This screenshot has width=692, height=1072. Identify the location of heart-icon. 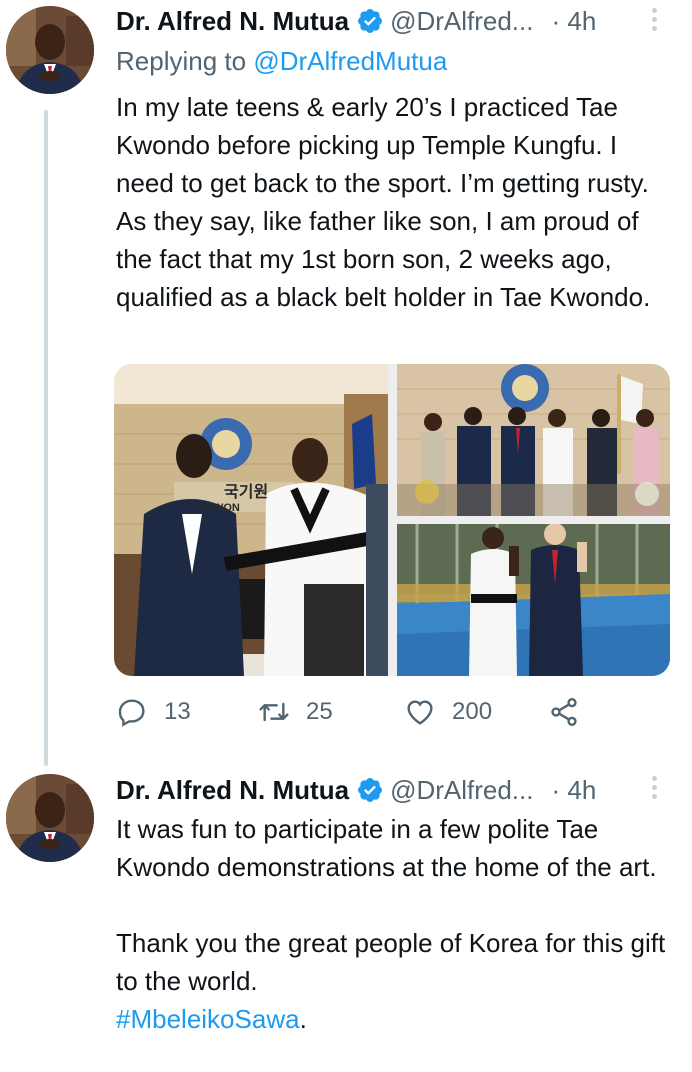
(420, 712).